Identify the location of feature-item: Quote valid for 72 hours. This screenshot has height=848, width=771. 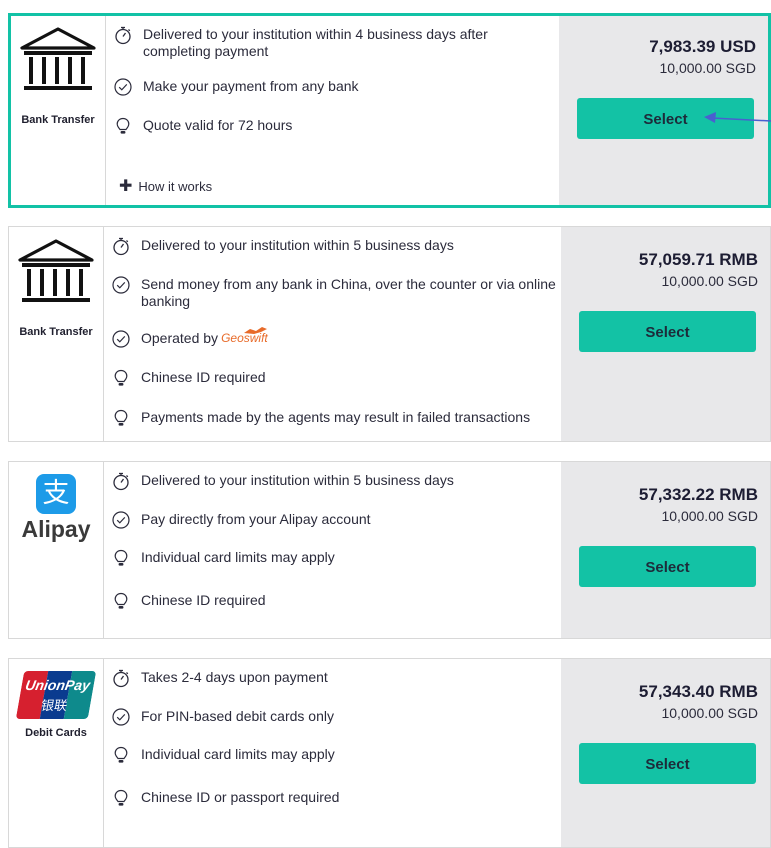
(336, 126).